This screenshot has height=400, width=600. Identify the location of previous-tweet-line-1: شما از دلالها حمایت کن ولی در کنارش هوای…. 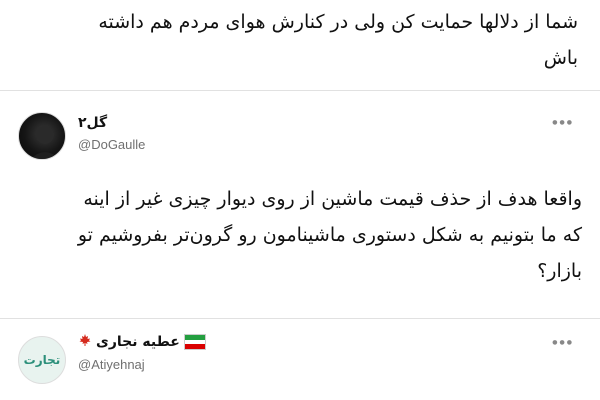
(338, 22).